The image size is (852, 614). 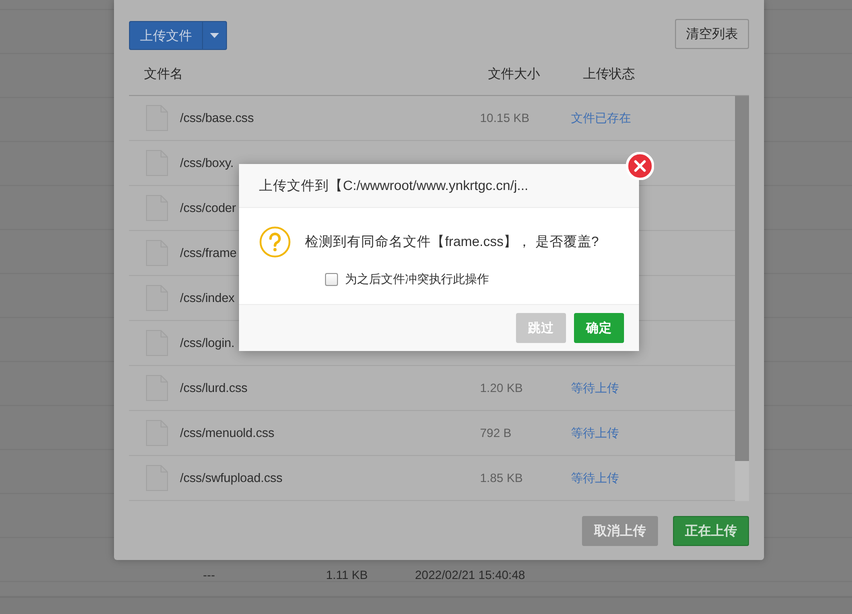 What do you see at coordinates (275, 242) in the screenshot?
I see `question-icon` at bounding box center [275, 242].